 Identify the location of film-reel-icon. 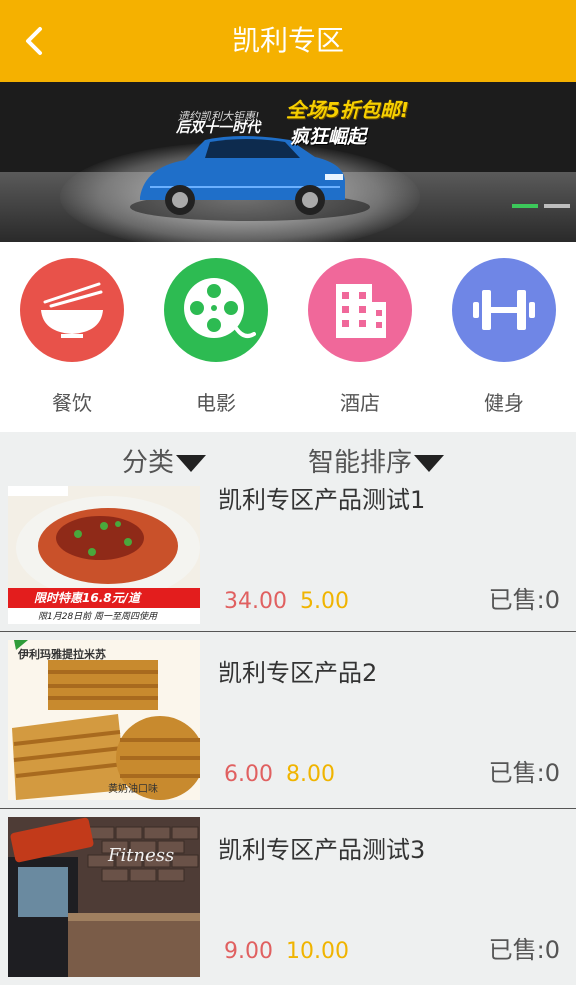
(216, 310).